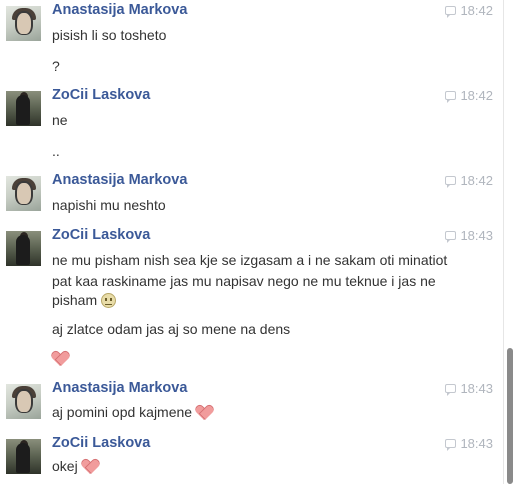 Image resolution: width=515 pixels, height=484 pixels. What do you see at coordinates (60, 120) in the screenshot?
I see `message-text: ne` at bounding box center [60, 120].